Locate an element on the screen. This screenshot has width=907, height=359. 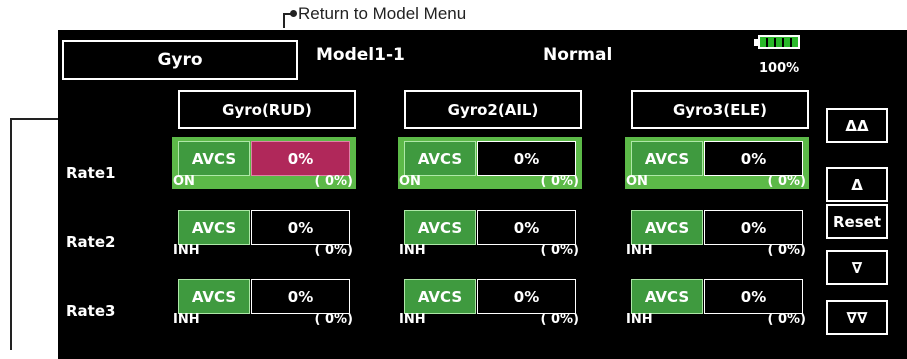
gyro2-ail-button: Gyro2(AIL) is located at coordinates (493, 109).